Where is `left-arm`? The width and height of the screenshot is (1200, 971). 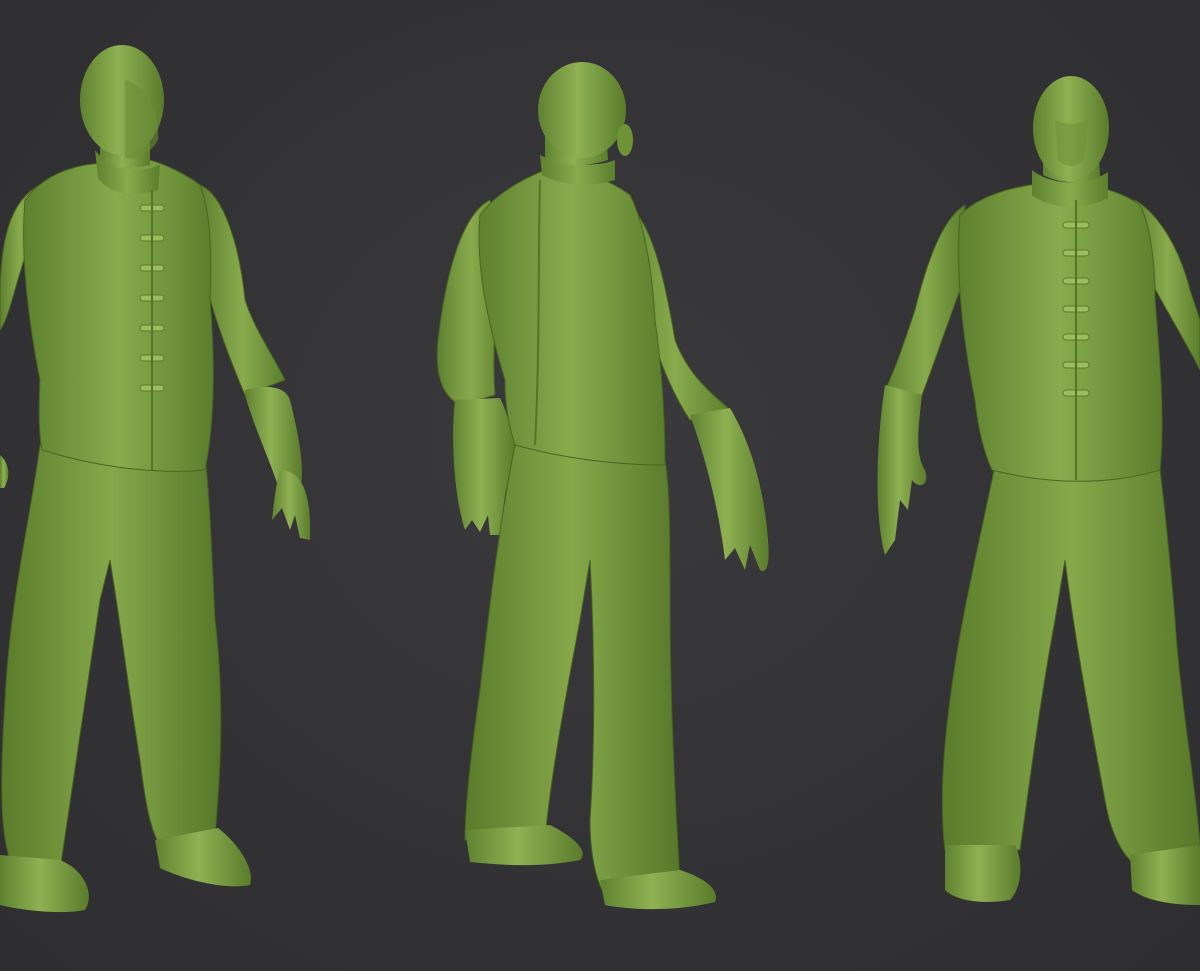 left-arm is located at coordinates (925, 302).